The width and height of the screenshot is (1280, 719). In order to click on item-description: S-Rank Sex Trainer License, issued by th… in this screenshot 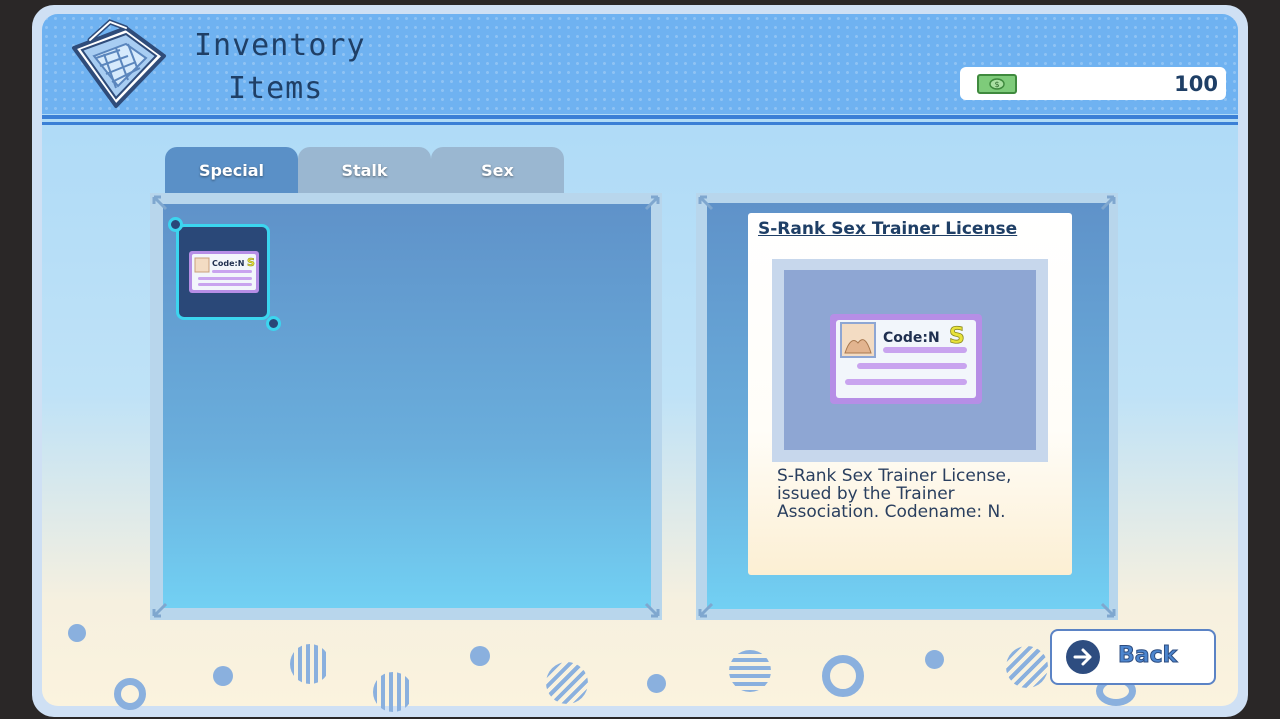, I will do `click(894, 494)`.